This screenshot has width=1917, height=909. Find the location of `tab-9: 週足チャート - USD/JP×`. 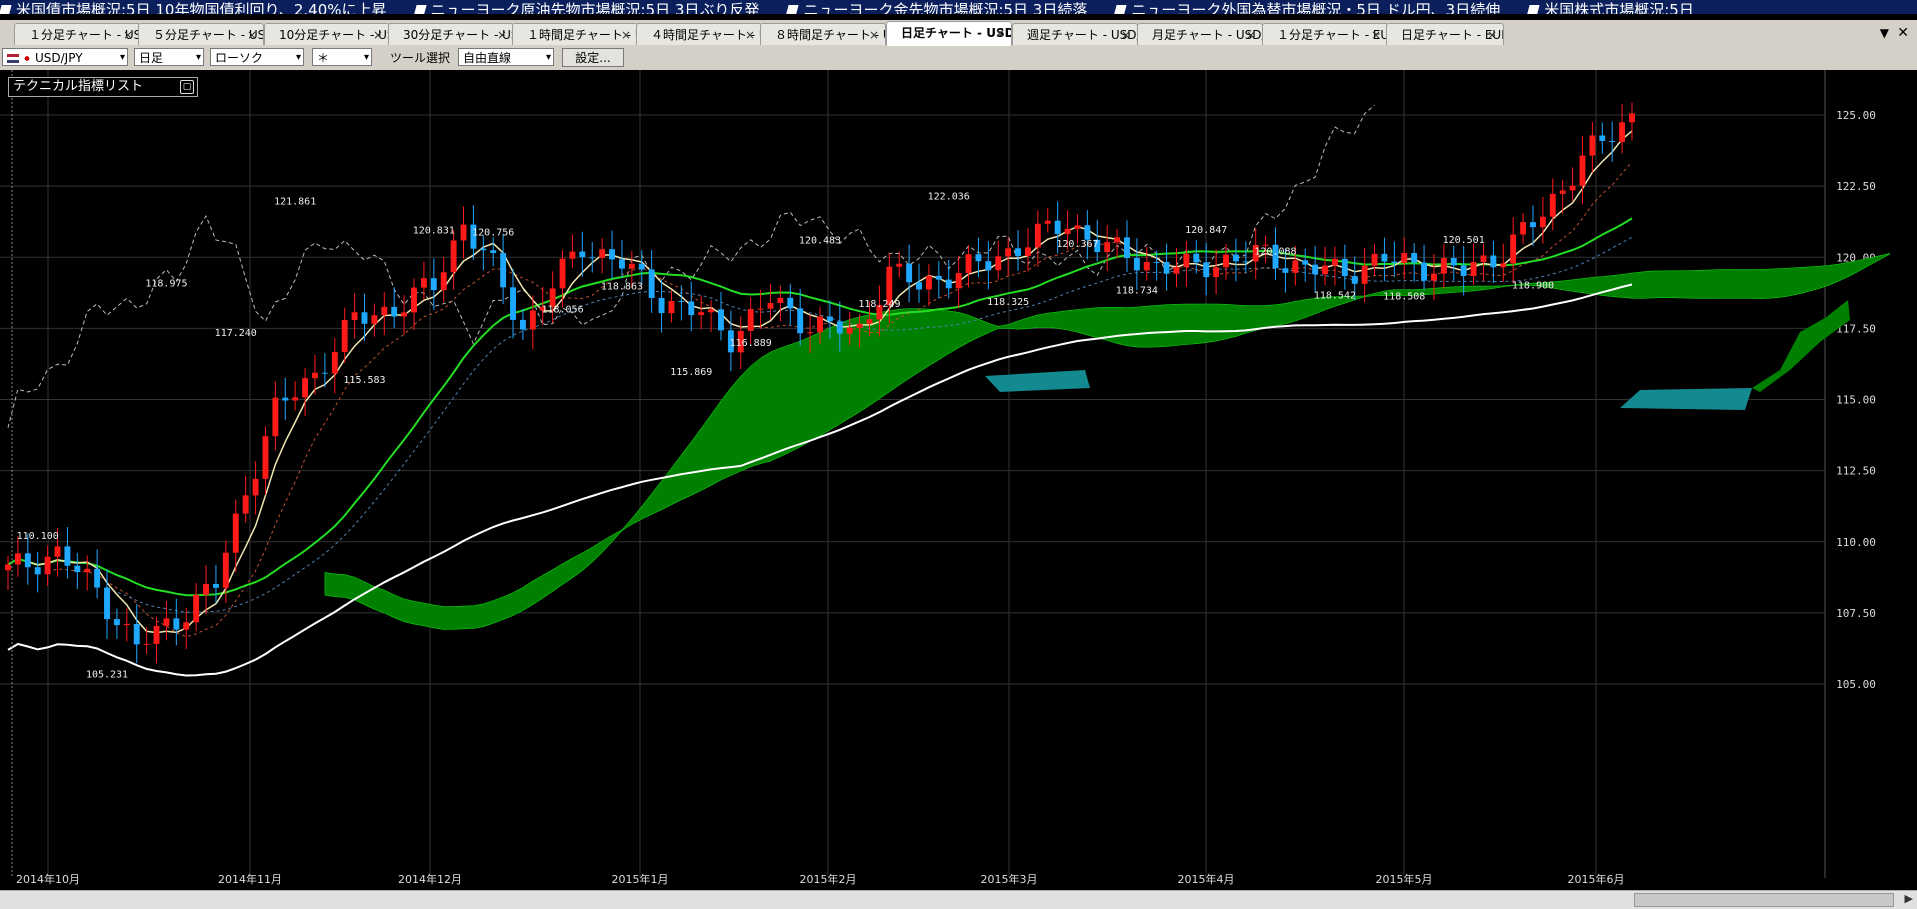

tab-9: 週足チャート - USD/JP× is located at coordinates (1075, 34).